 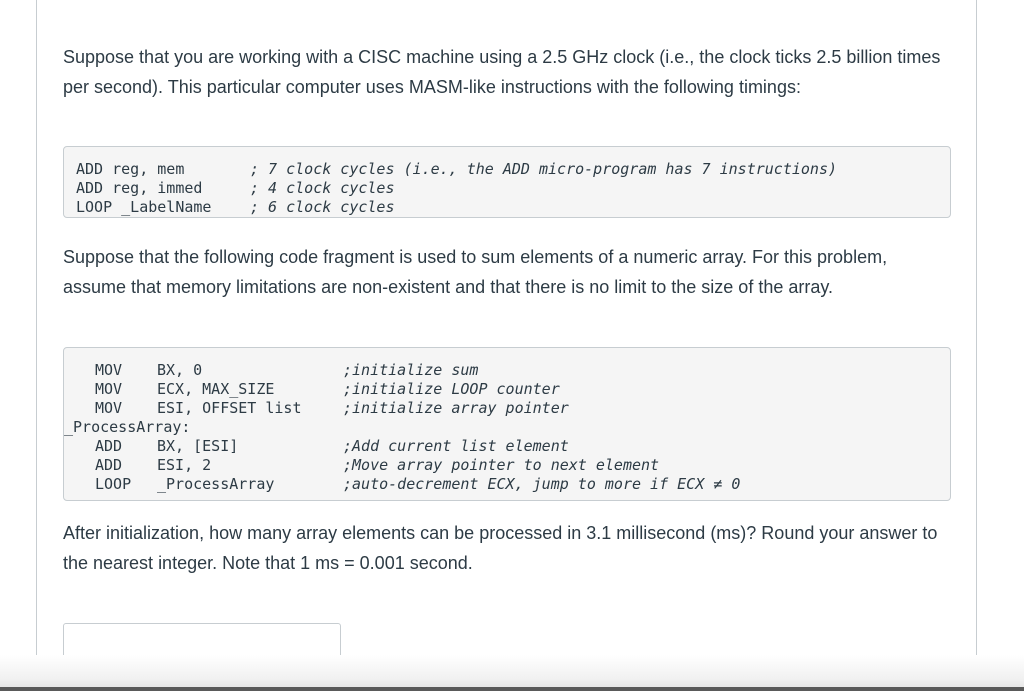 I want to click on bottom-shadow, so click(x=512, y=673).